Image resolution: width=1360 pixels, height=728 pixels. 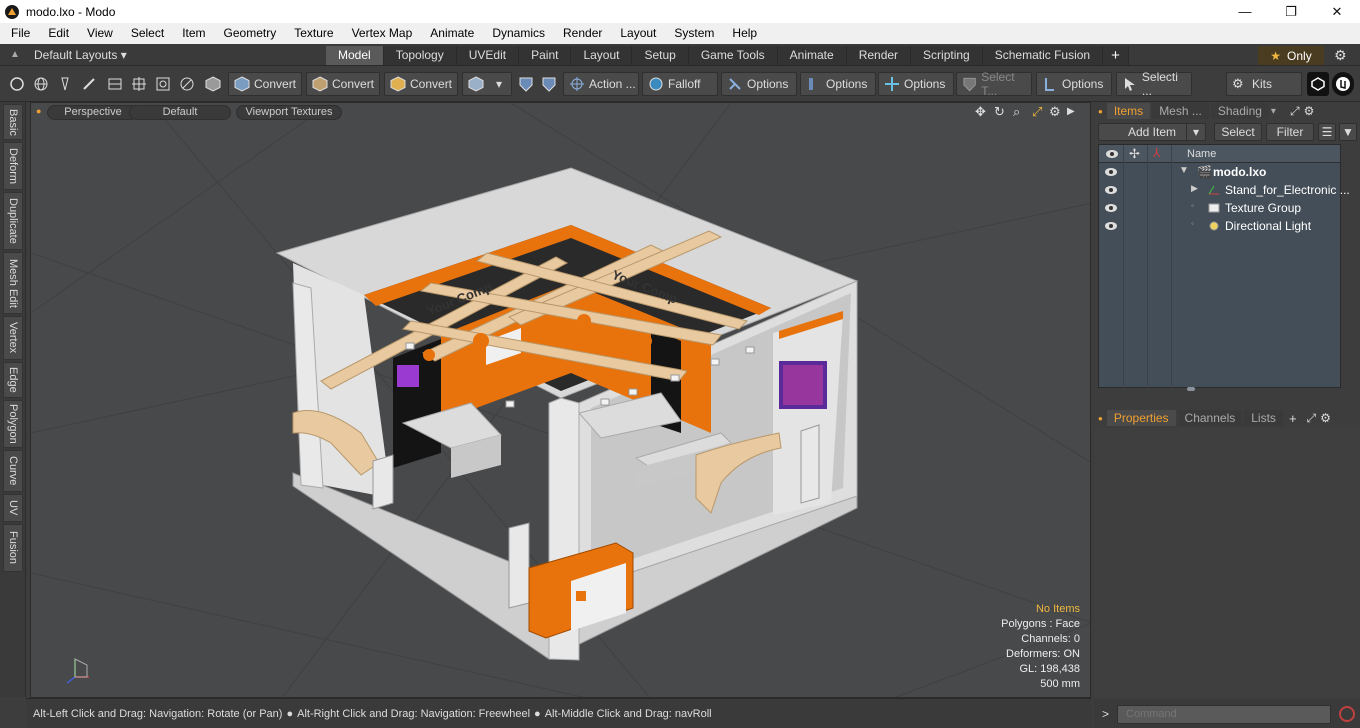 I want to click on pen-icon, so click(x=65, y=84).